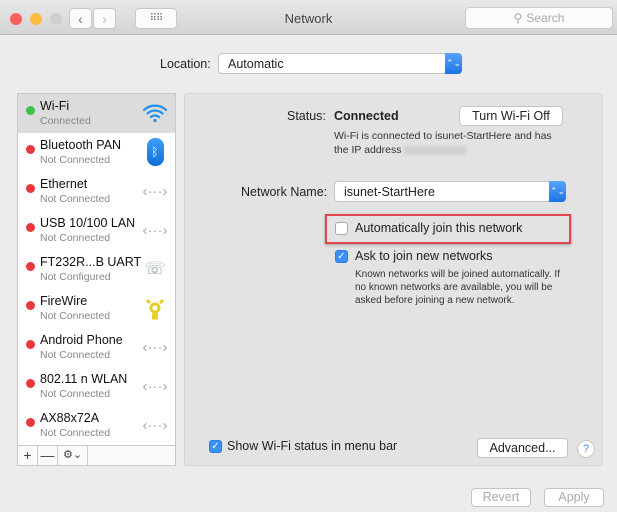 This screenshot has height=512, width=617. What do you see at coordinates (65, 121) in the screenshot?
I see `service-status: Connected` at bounding box center [65, 121].